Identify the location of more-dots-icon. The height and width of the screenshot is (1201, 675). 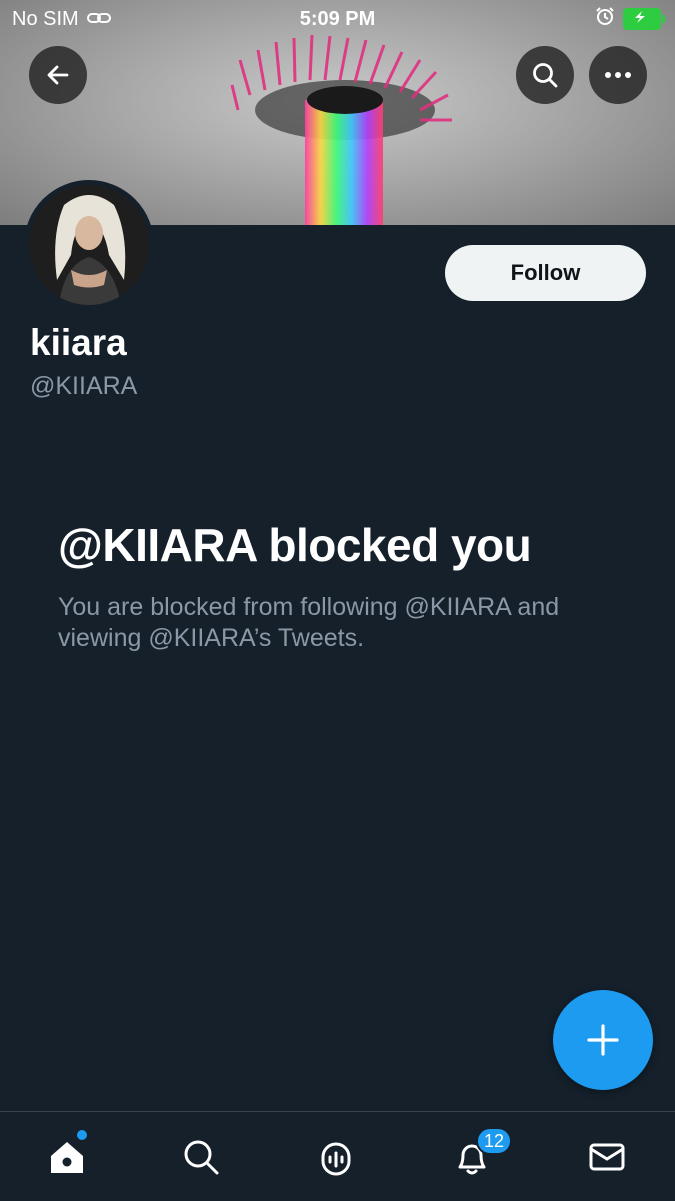
(618, 75).